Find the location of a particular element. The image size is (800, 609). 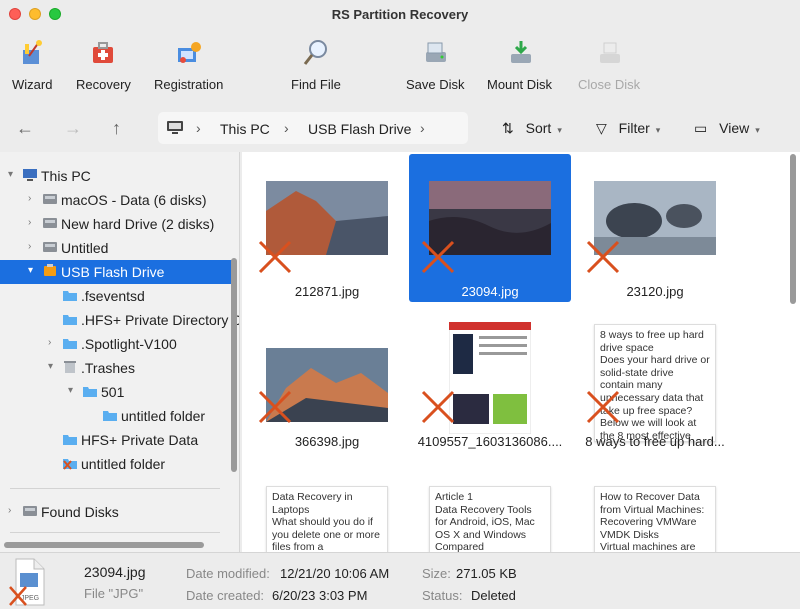

content-vertical-scrollbar is located at coordinates (793, 229).